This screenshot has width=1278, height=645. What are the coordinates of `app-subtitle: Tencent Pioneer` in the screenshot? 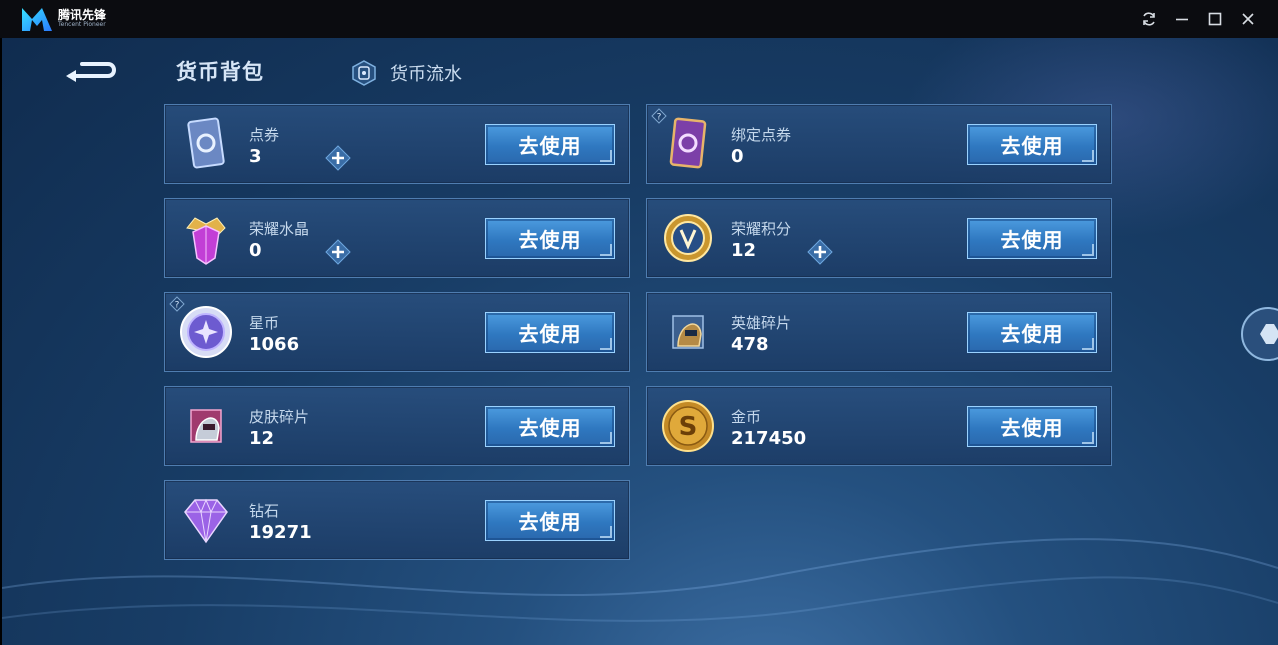 It's located at (82, 24).